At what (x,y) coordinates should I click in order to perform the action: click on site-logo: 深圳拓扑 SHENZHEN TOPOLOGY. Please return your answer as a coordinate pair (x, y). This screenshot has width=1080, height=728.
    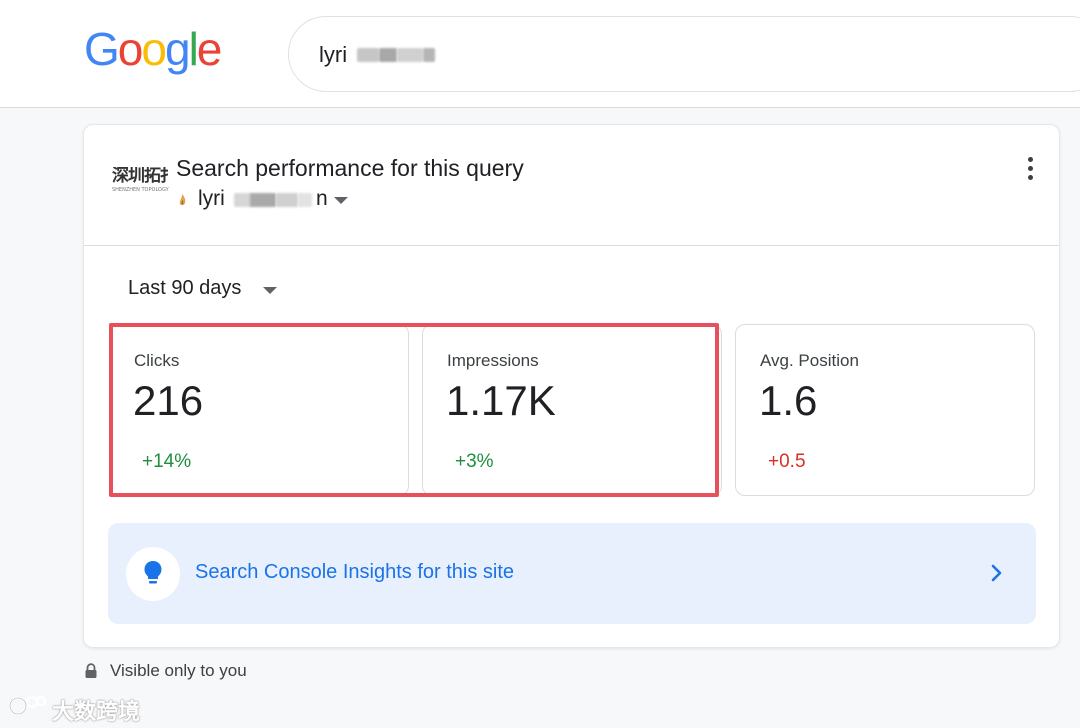
    Looking at the image, I should click on (140, 182).